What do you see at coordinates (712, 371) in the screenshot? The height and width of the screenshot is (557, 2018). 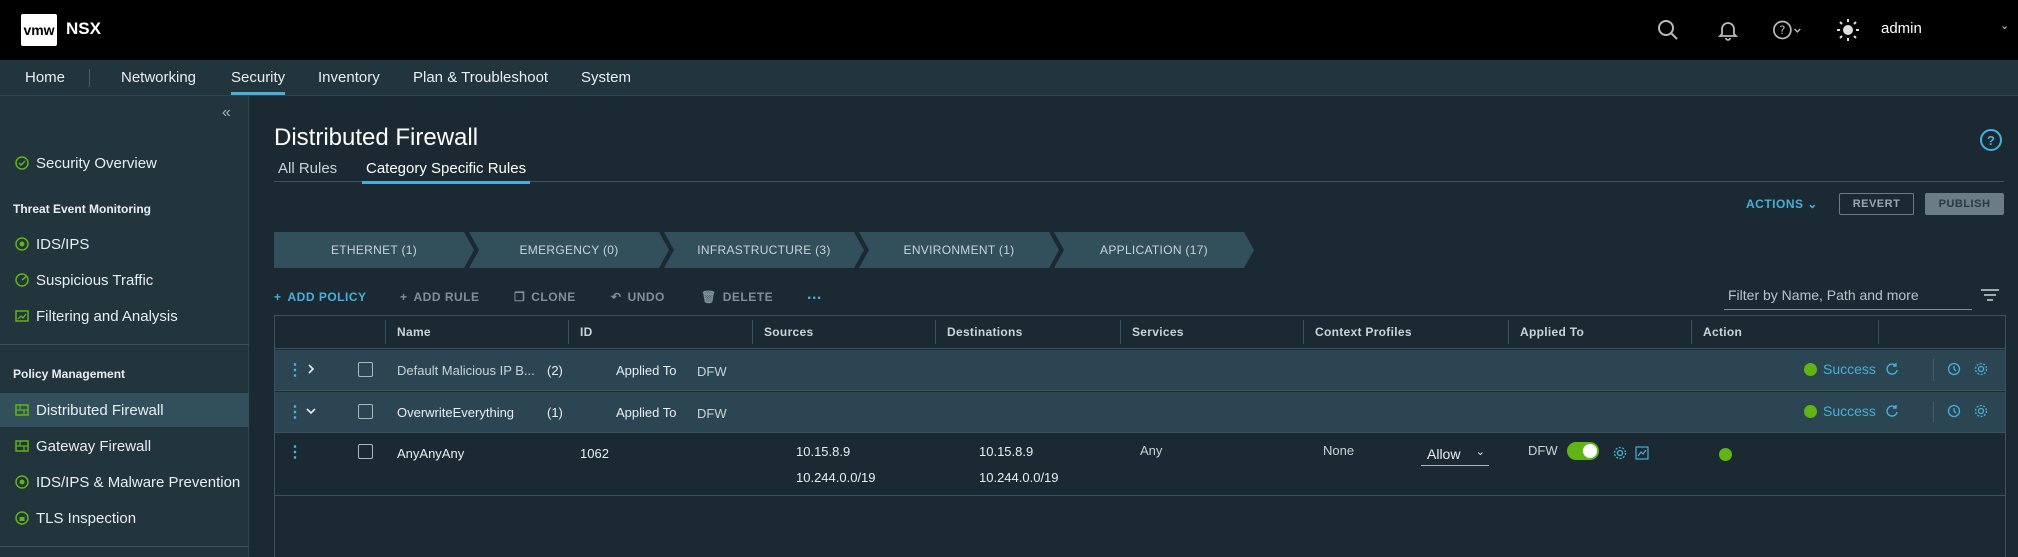 I see `applied-to-value: DFW` at bounding box center [712, 371].